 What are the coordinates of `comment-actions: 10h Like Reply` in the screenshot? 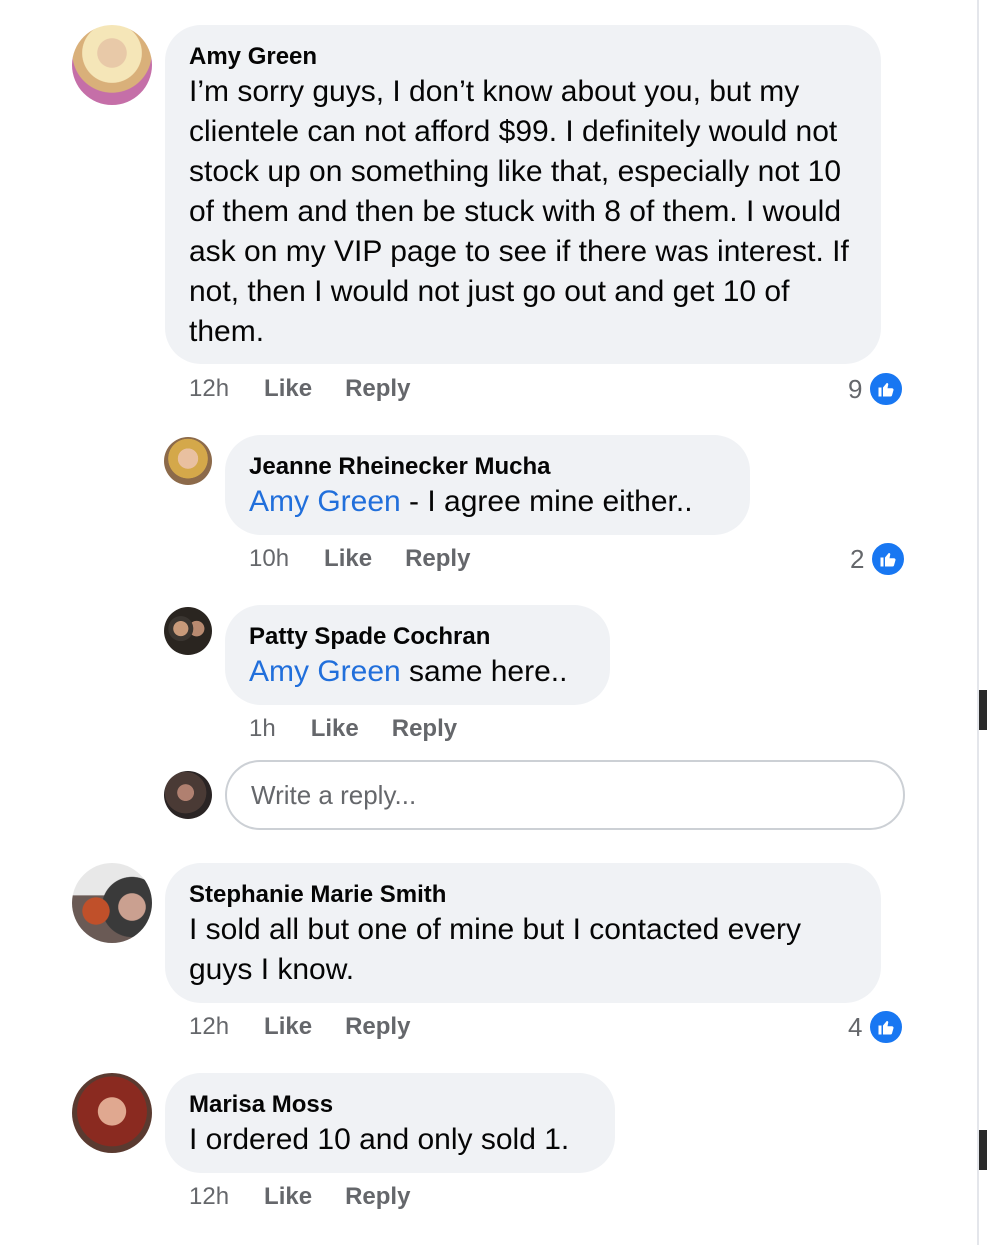 It's located at (359, 559).